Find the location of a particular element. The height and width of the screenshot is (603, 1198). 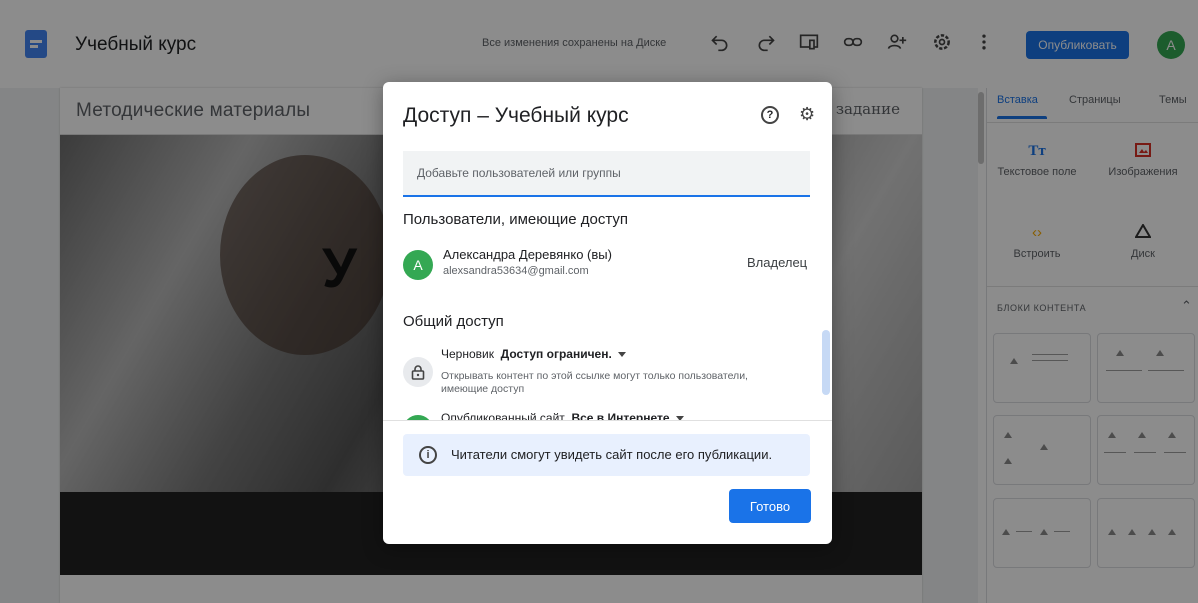

dialog-title: Доступ – Учебный курс is located at coordinates (516, 115).